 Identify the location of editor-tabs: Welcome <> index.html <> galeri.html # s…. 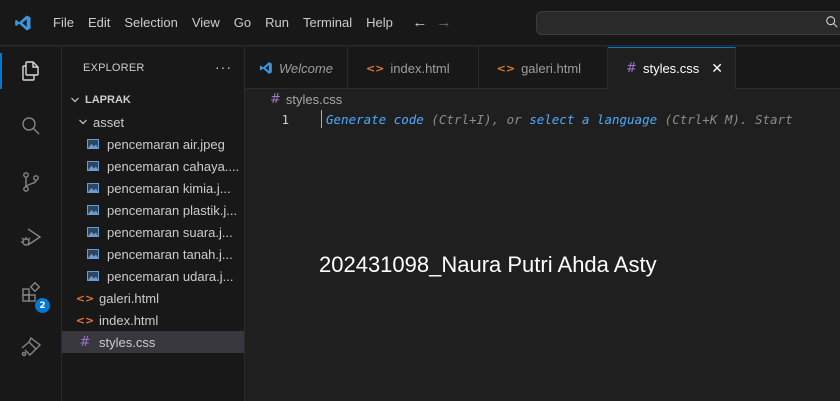
(542, 68).